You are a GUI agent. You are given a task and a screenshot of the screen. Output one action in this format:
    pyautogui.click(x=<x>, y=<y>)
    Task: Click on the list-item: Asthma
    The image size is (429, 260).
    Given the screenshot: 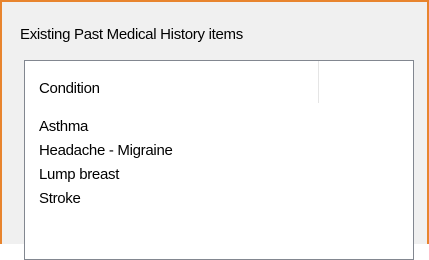 What is the action you would take?
    pyautogui.click(x=219, y=127)
    